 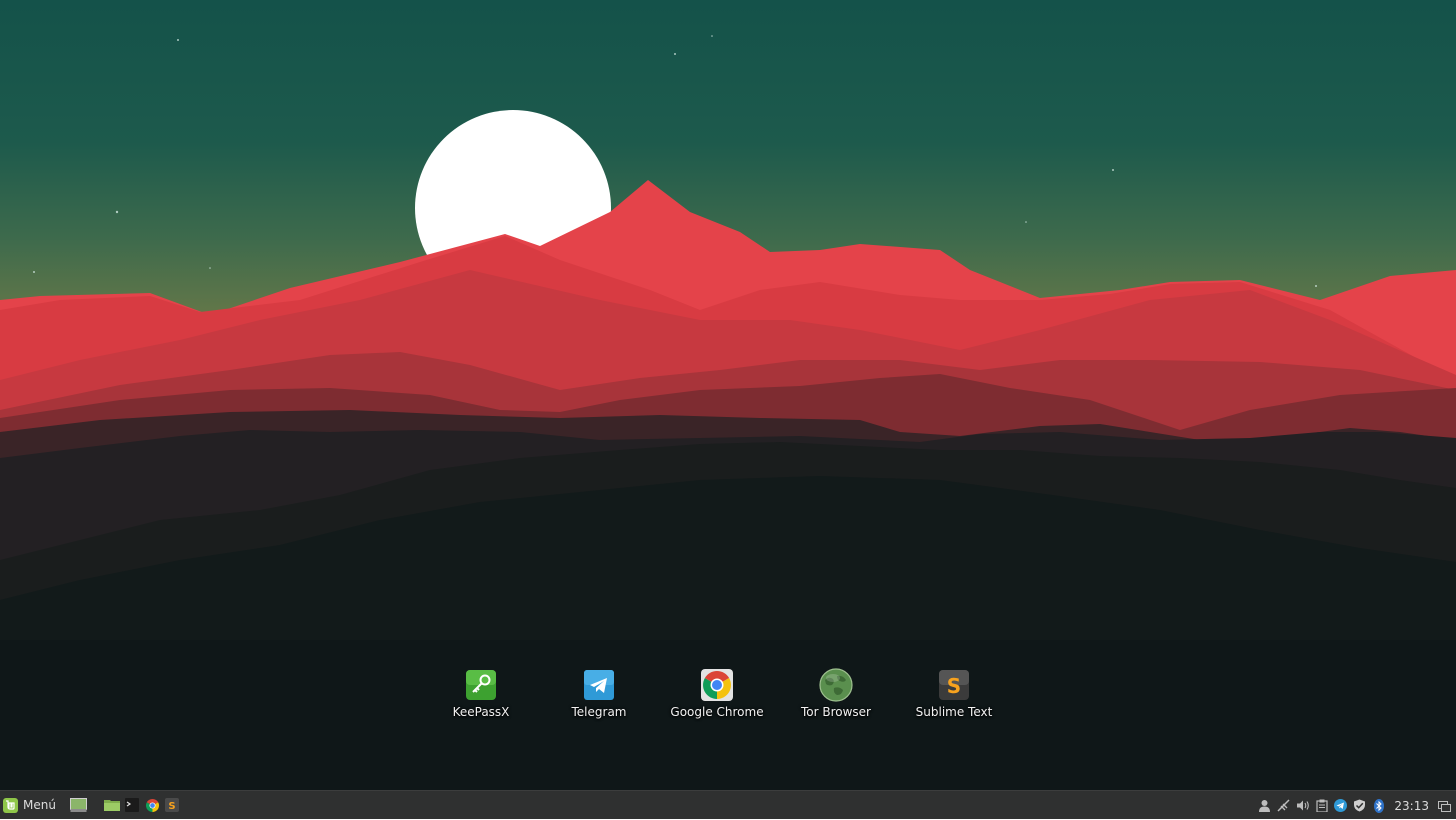 What do you see at coordinates (1264, 805) in the screenshot?
I see `user-icon` at bounding box center [1264, 805].